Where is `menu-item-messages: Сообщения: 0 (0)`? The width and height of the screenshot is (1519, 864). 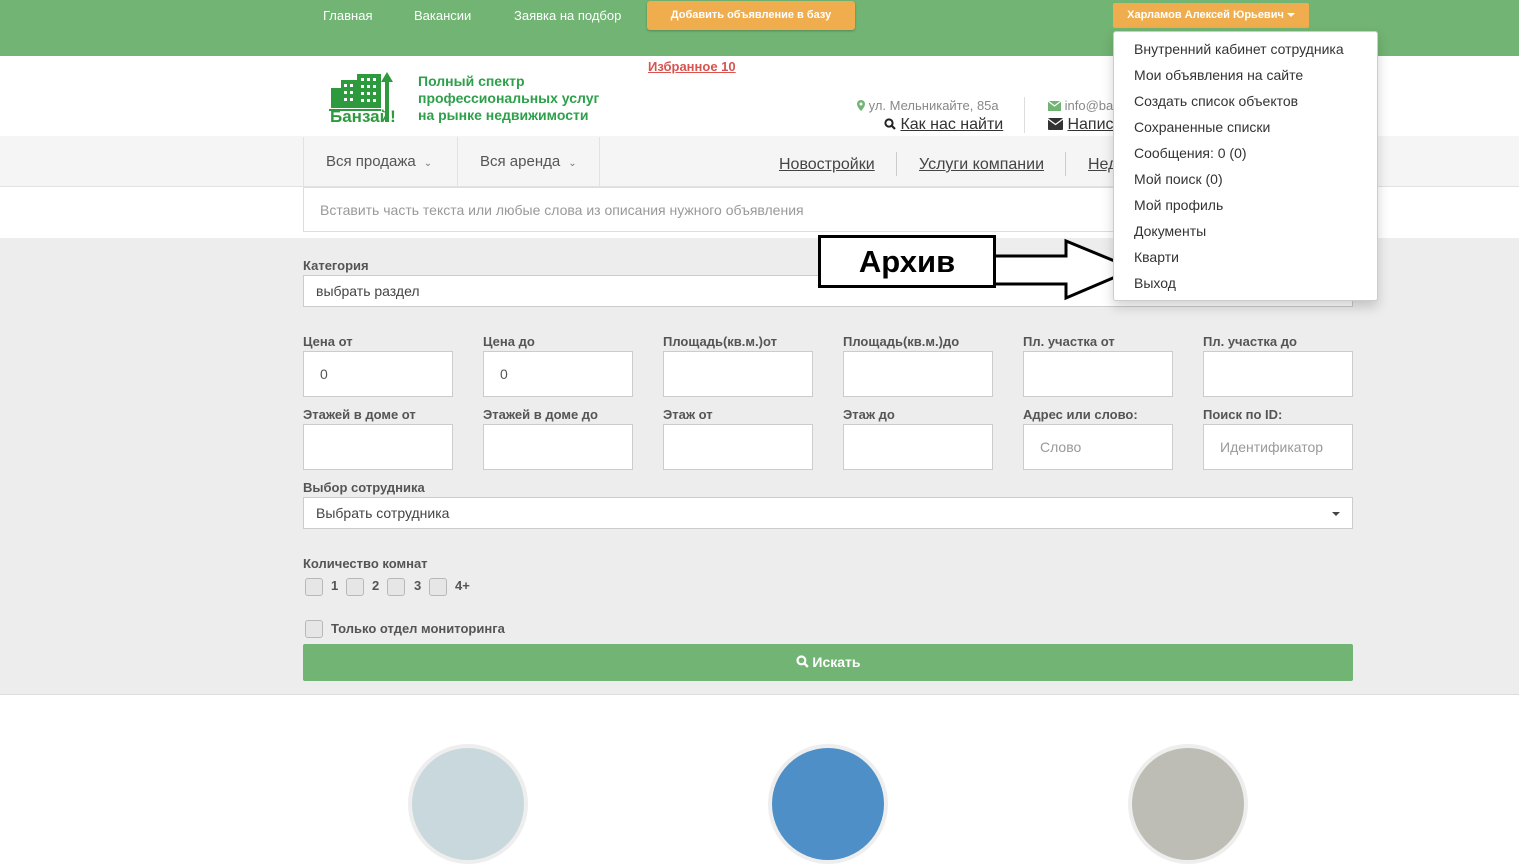
menu-item-messages: Сообщения: 0 (0) is located at coordinates (1190, 153).